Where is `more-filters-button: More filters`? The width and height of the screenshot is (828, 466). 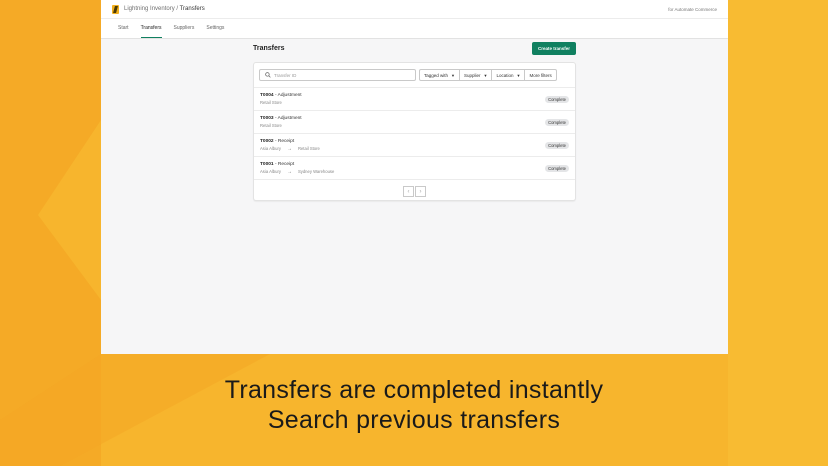 more-filters-button: More filters is located at coordinates (540, 75).